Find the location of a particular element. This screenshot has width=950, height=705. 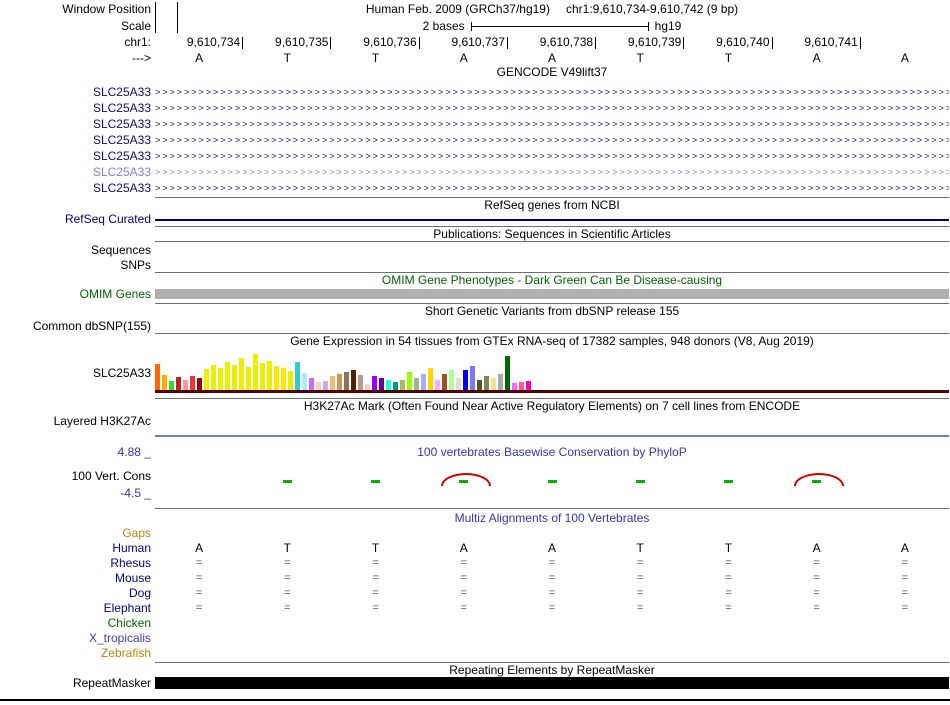

common-dbsnp-row: Common dbSNP(155) is located at coordinates (475, 326).